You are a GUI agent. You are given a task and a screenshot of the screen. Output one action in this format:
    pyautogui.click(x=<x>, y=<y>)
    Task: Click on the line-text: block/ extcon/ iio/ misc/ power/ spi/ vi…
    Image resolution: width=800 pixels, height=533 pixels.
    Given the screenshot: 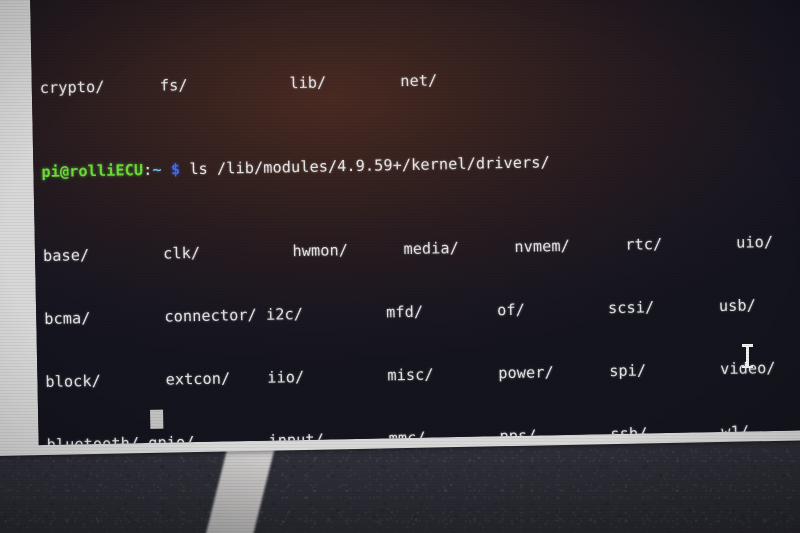 What is the action you would take?
    pyautogui.click(x=410, y=374)
    